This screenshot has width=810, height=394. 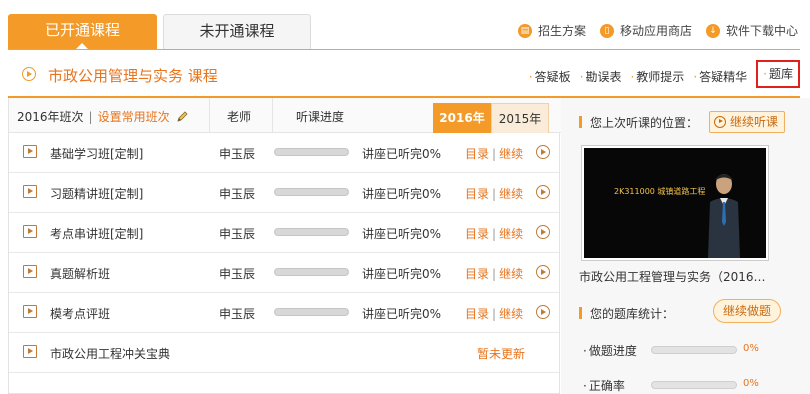 I want to click on course-row: 模考点评班 申玉辰 讲座已听完0% 目录 | 继续, so click(x=284, y=313).